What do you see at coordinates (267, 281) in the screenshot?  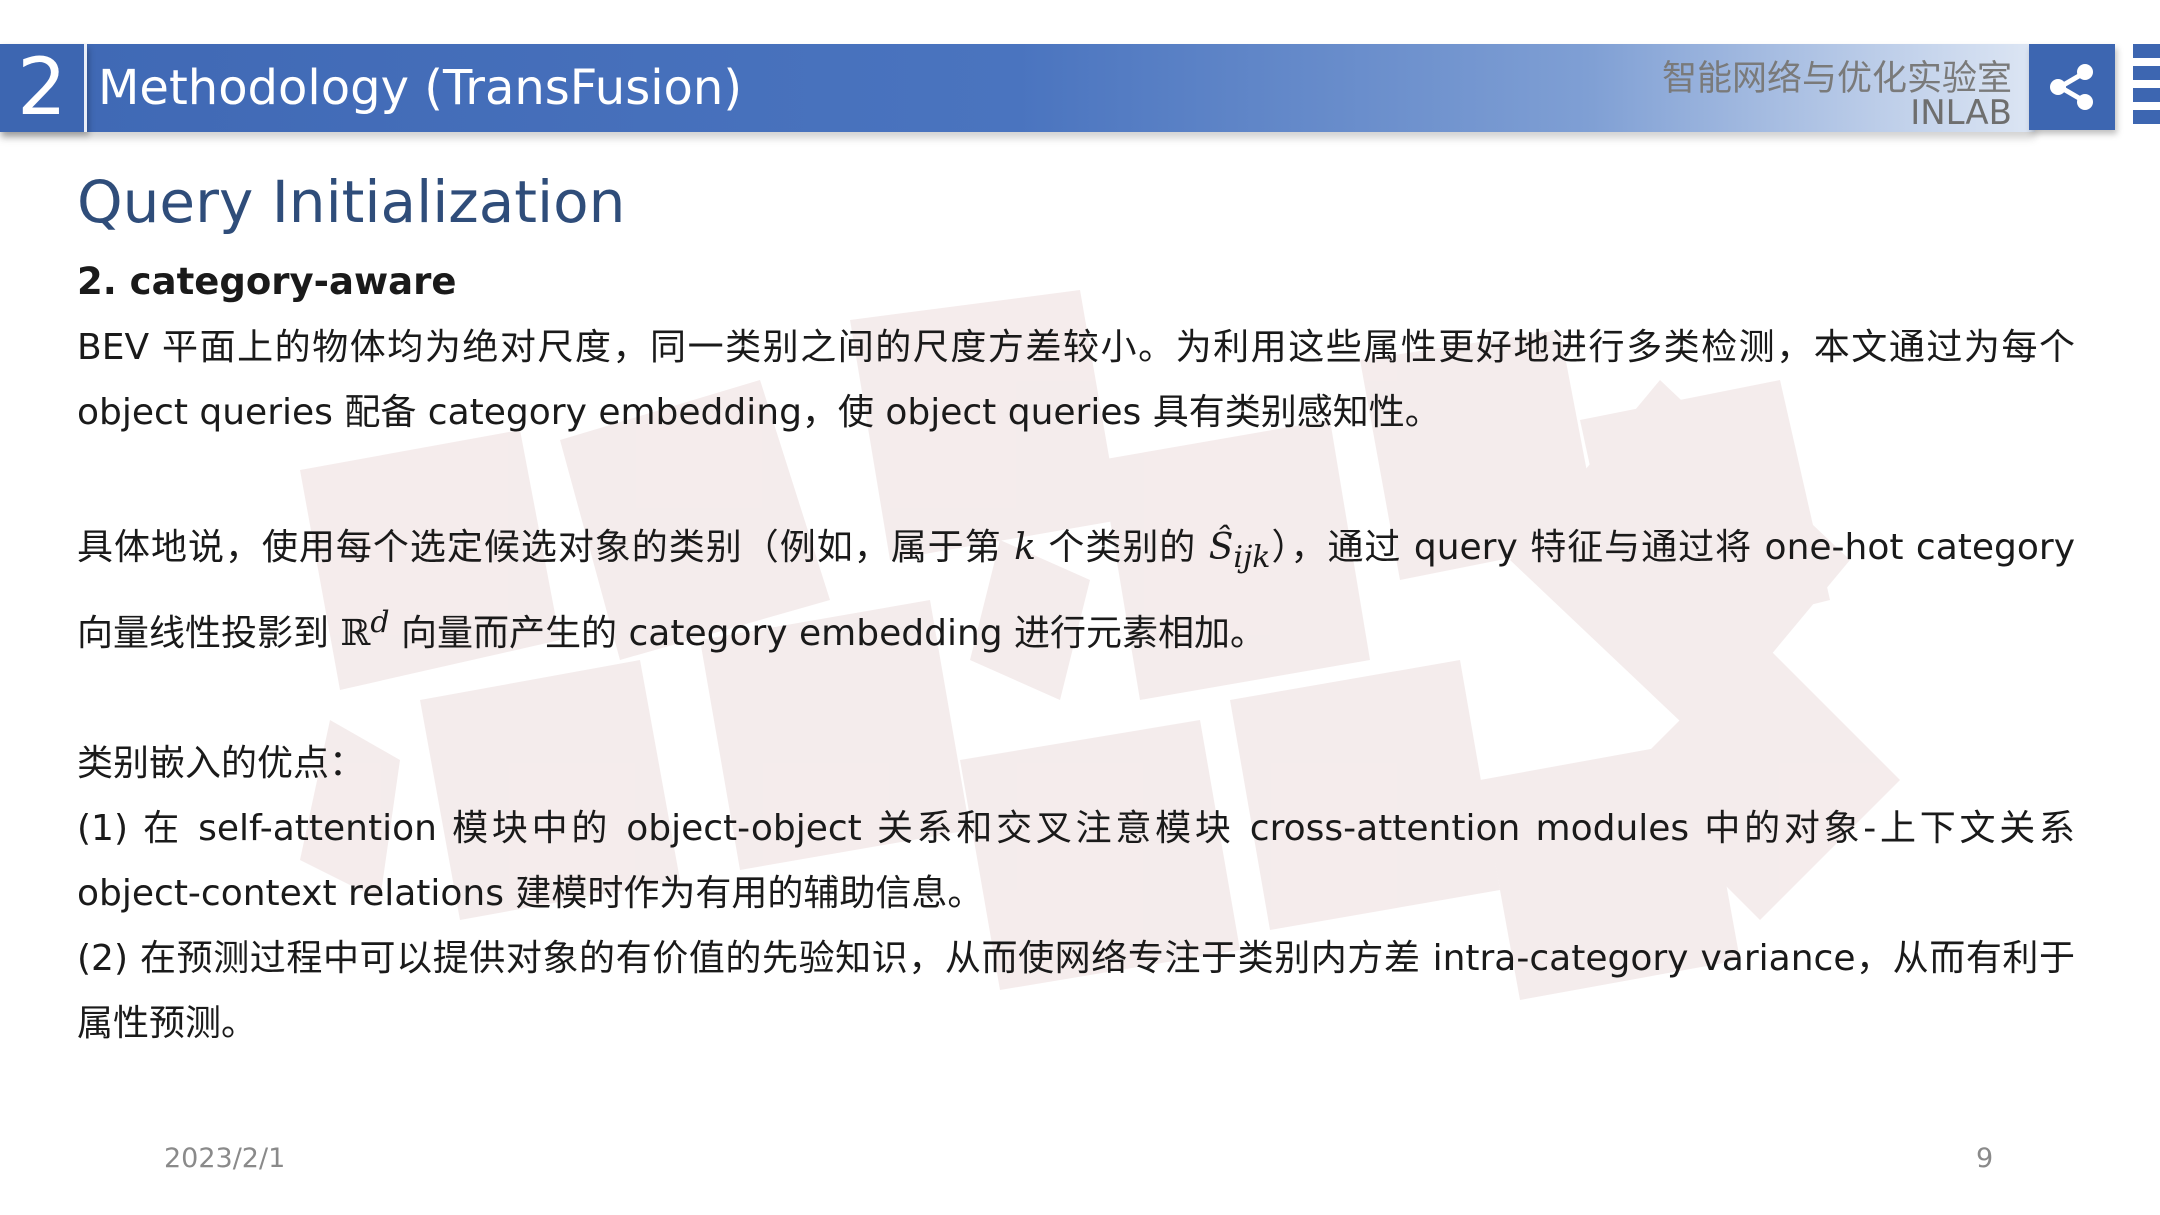 I see `sub-heading: 2. category-aware` at bounding box center [267, 281].